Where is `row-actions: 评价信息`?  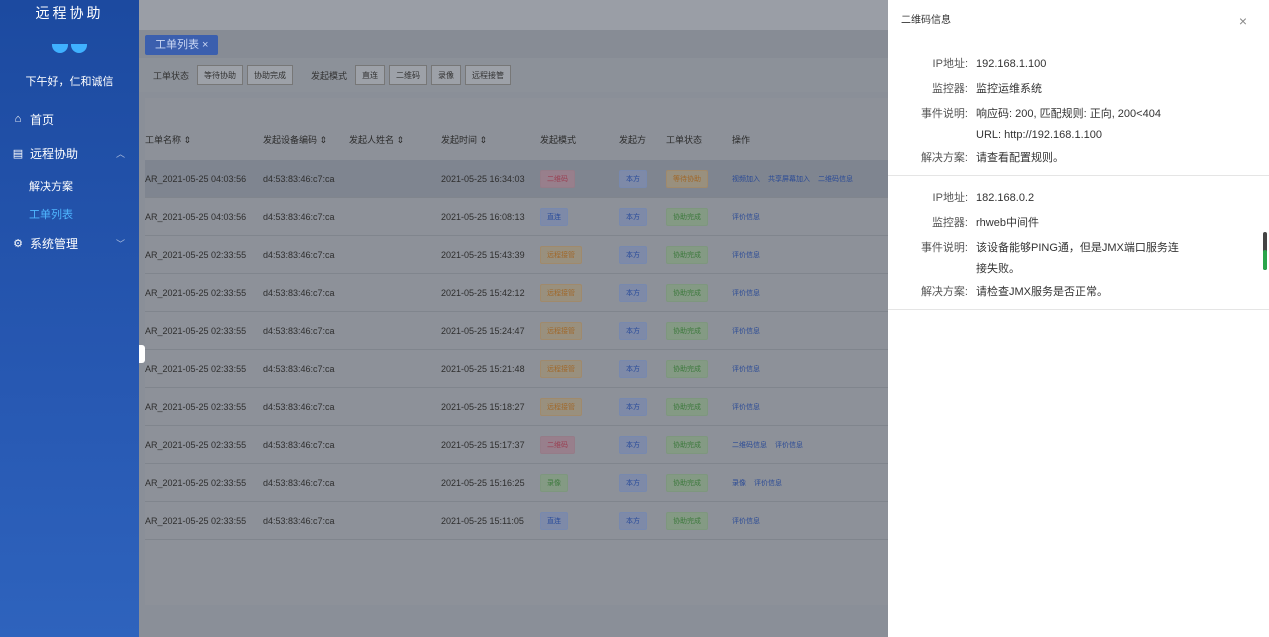
row-actions: 评价信息 is located at coordinates (810, 520).